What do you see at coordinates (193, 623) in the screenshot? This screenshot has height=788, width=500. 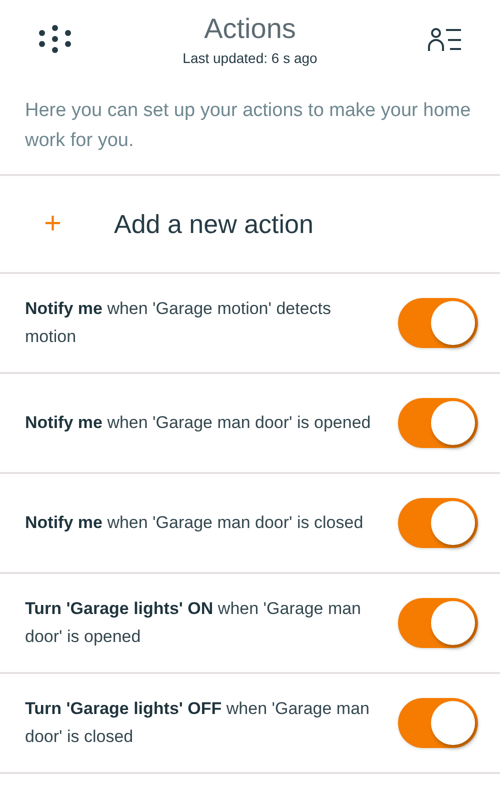 I see `action-text: Turn 'Garage lights' ON when 'Garage man door' is opened` at bounding box center [193, 623].